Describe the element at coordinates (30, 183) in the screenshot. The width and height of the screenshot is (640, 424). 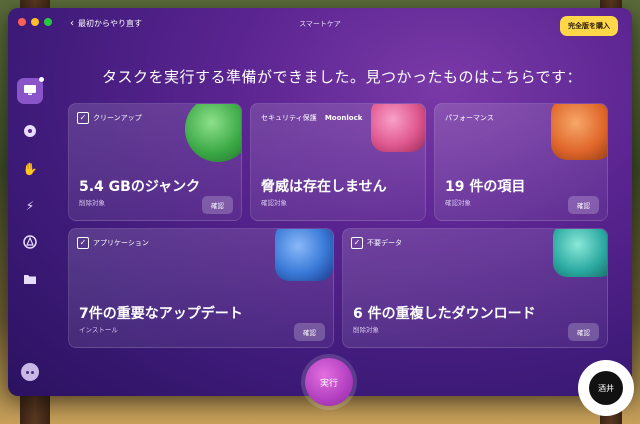
I see `sidebar: ✋ ⚡` at that location.